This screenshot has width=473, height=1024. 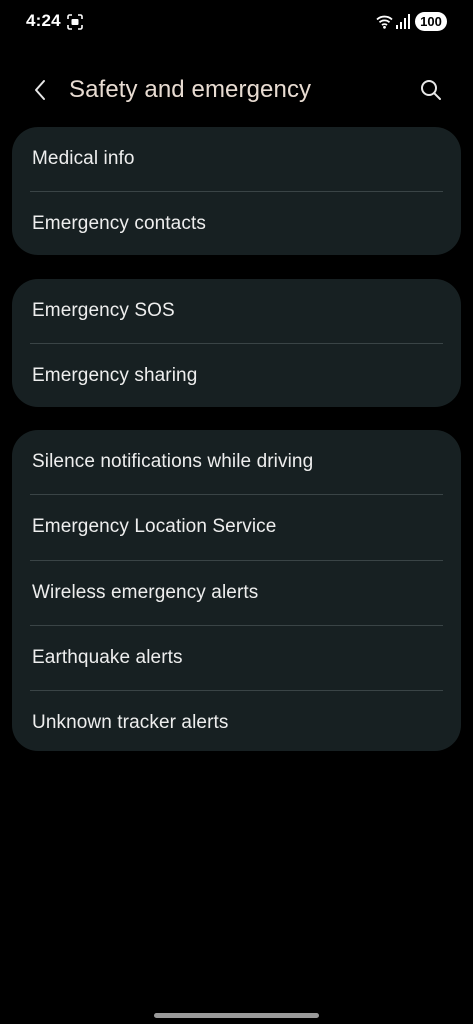 I want to click on app-header: Safety and emergency, so click(x=236, y=91).